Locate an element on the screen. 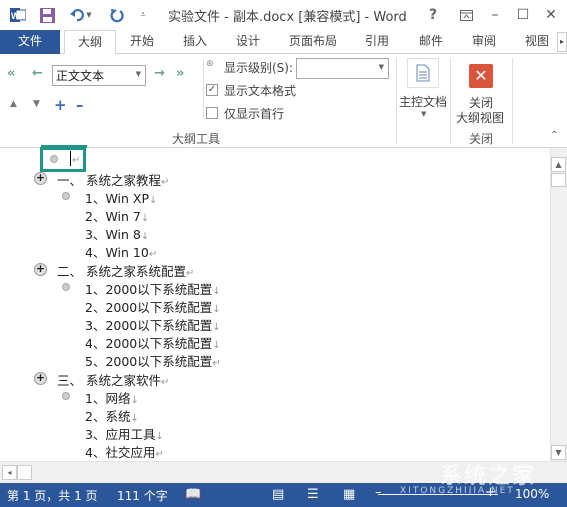 Image resolution: width=567 pixels, height=507 pixels. outline-line: 2、2000以下系统配置↓ is located at coordinates (153, 306).